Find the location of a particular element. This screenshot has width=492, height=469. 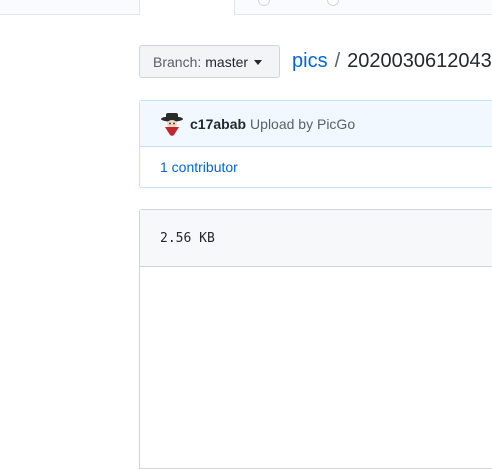

contributors-row: 1 contributor is located at coordinates (316, 167).